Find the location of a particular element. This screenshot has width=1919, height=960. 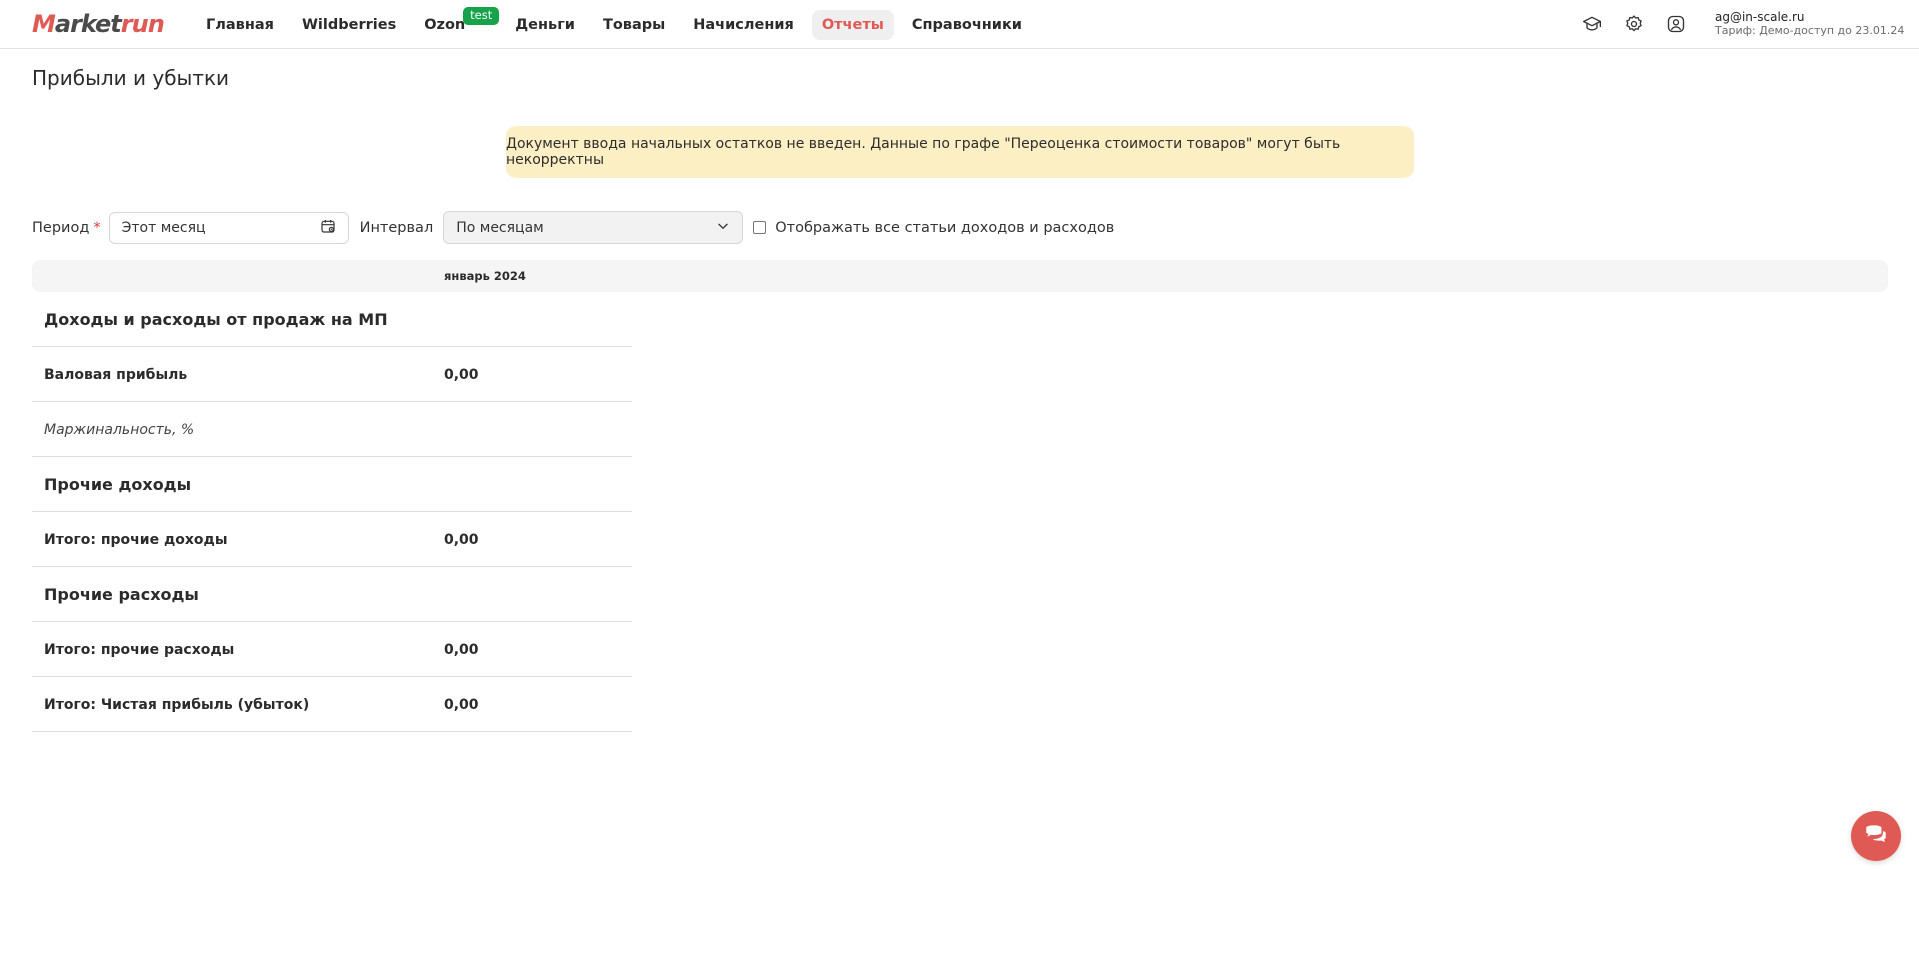

user-email: ag@in-scale.ru is located at coordinates (1760, 17).